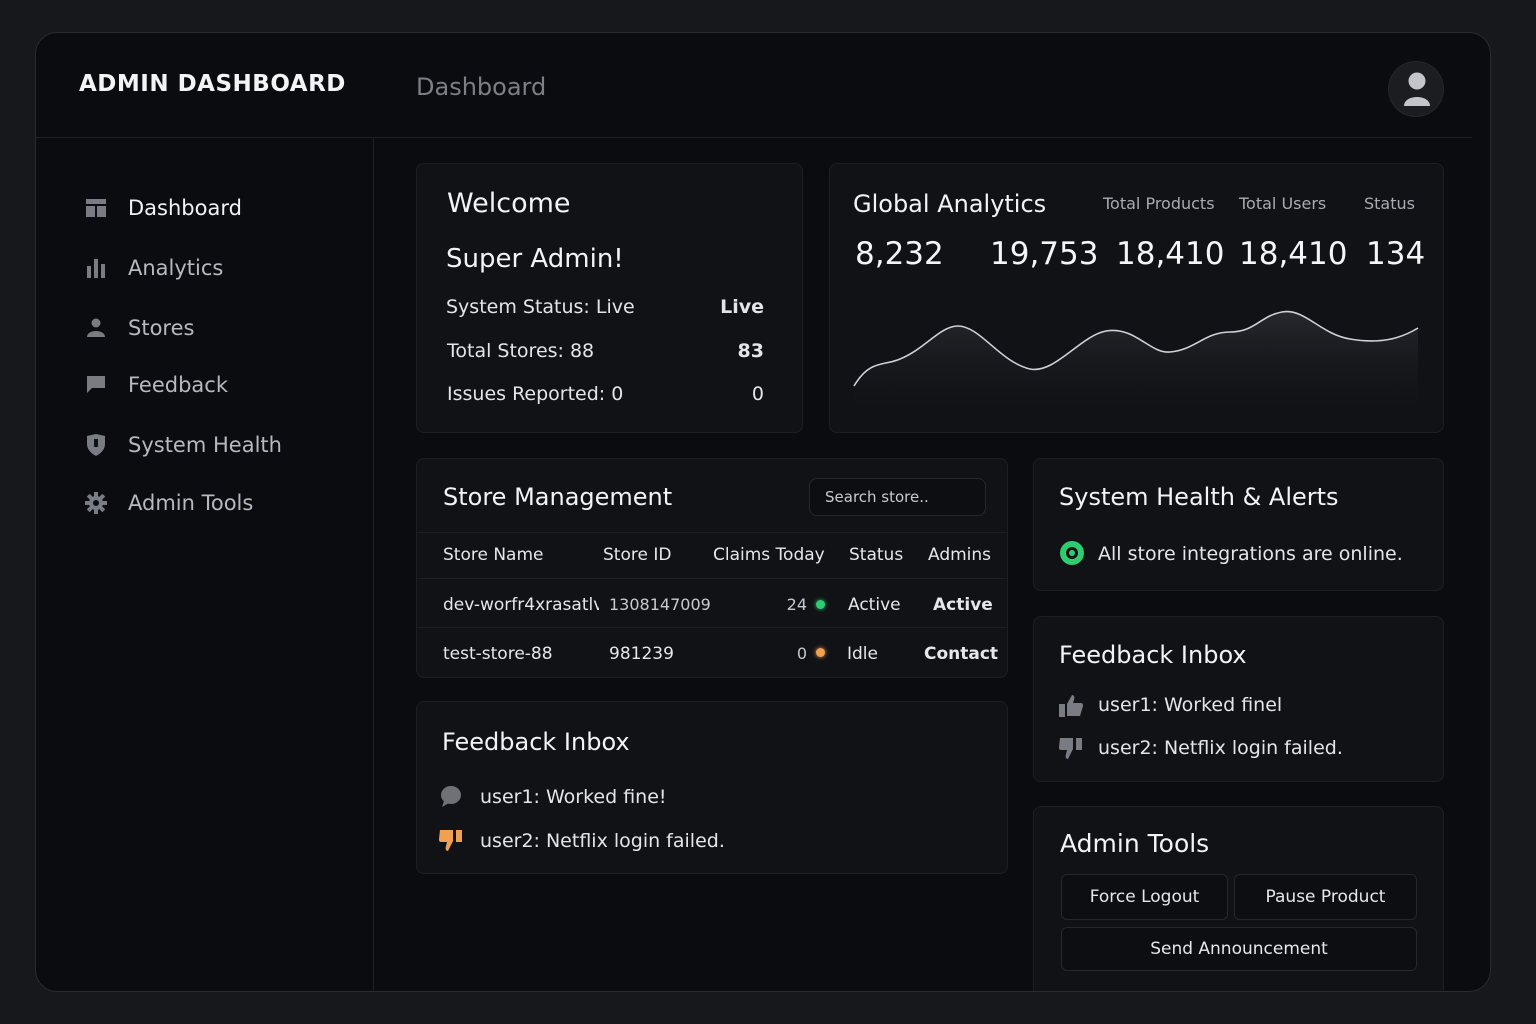  Describe the element at coordinates (769, 555) in the screenshot. I see `column-header: Claims Today` at that location.